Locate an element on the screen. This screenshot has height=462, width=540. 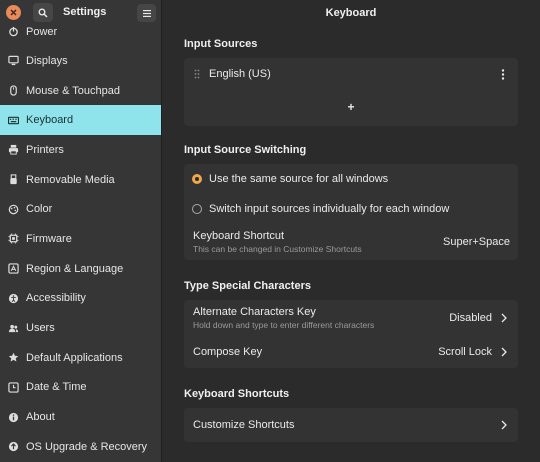
more-options-icon is located at coordinates (503, 74).